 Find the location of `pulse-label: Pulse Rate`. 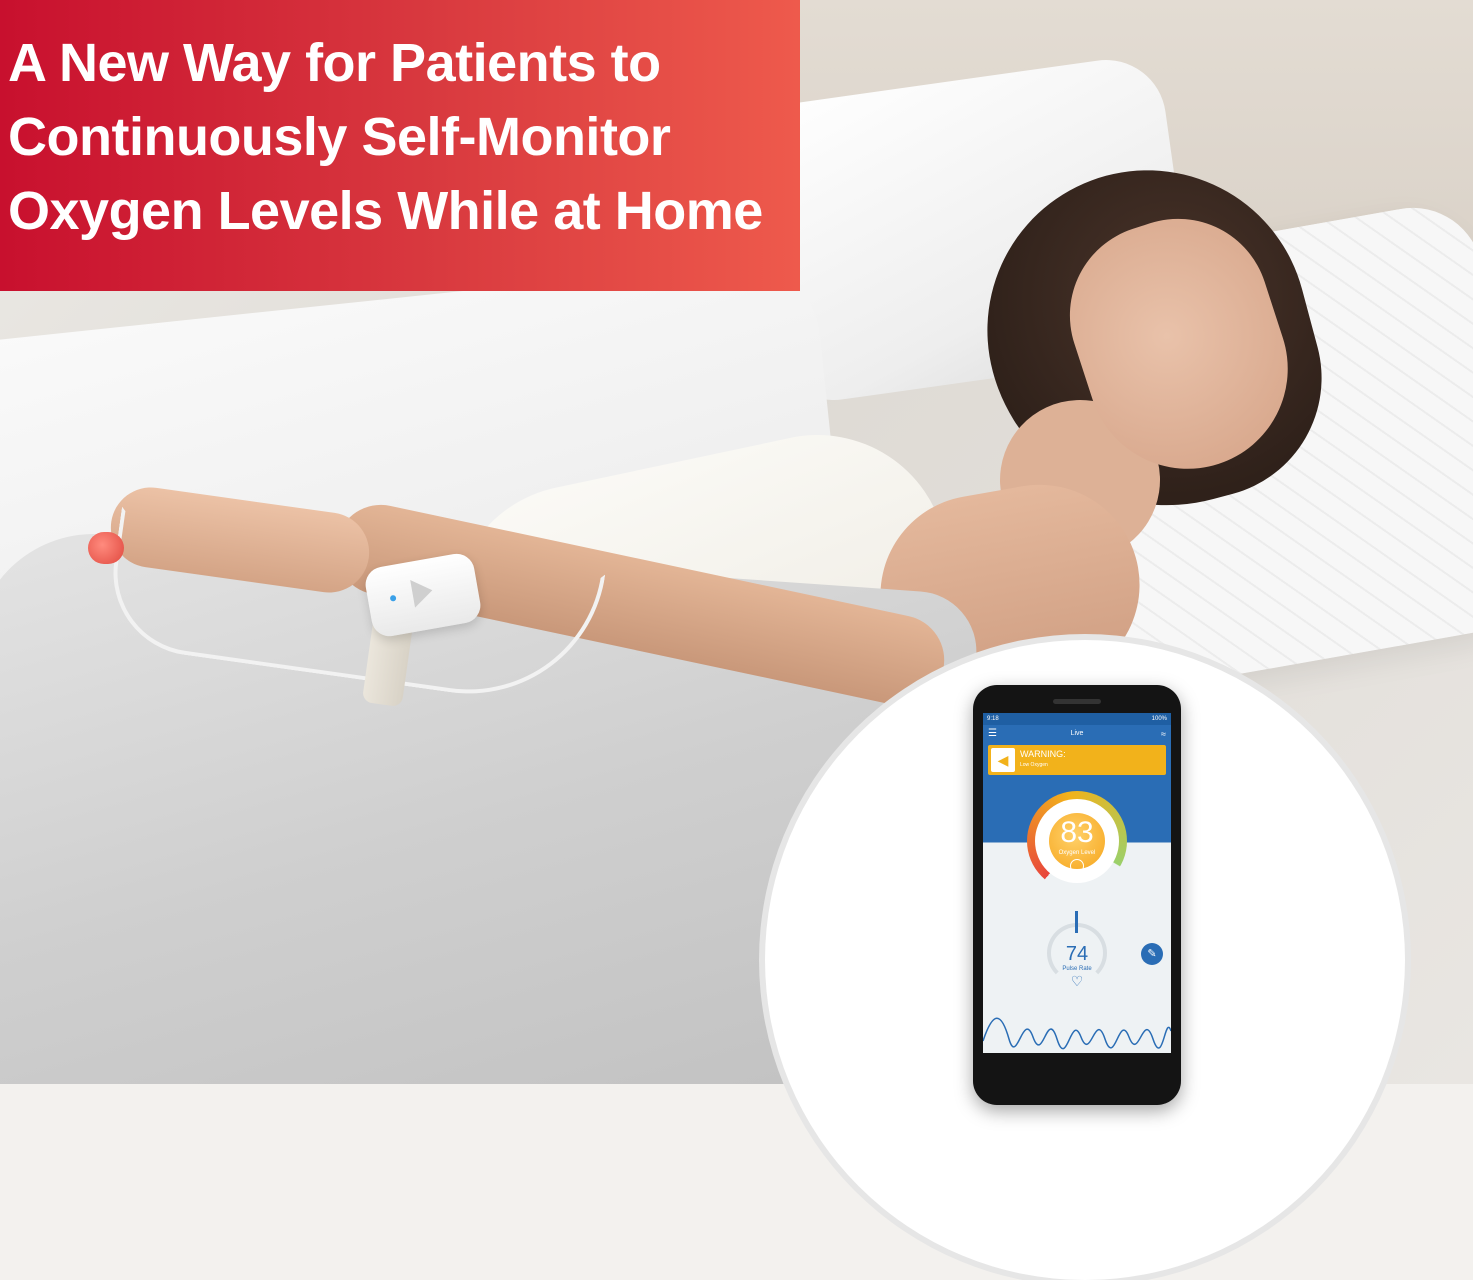

pulse-label: Pulse Rate is located at coordinates (1077, 969).